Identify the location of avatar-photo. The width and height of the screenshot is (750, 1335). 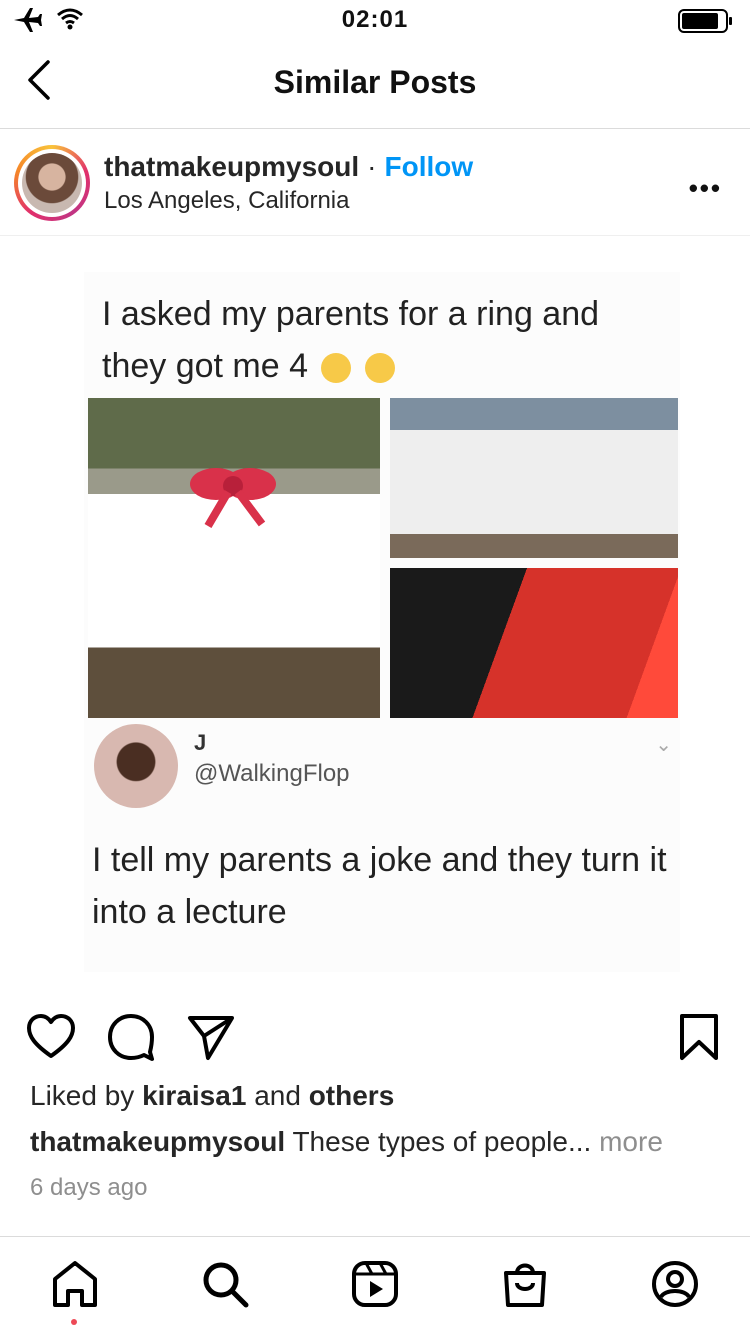
(52, 183).